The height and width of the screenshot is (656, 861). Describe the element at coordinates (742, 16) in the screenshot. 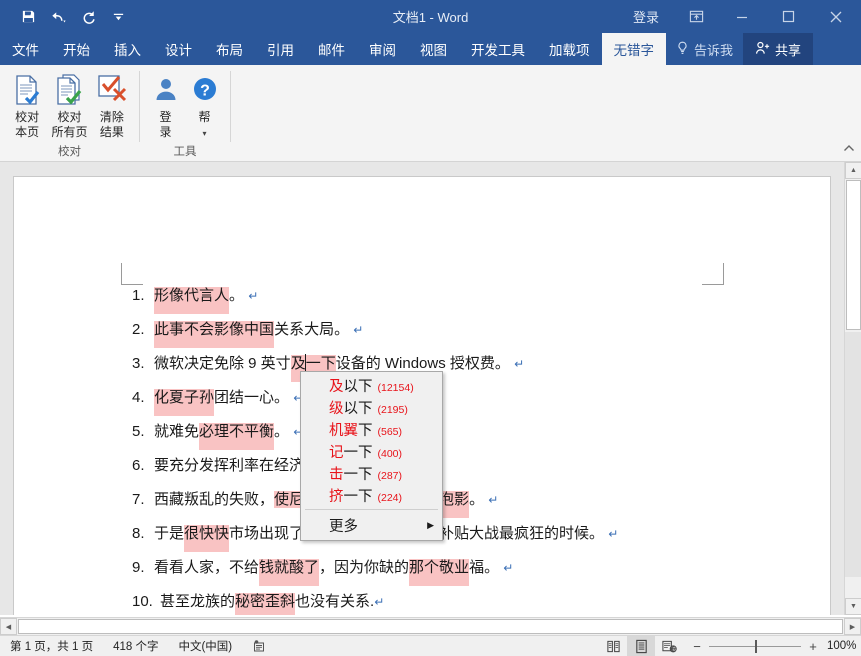

I see `minimize-icon` at that location.